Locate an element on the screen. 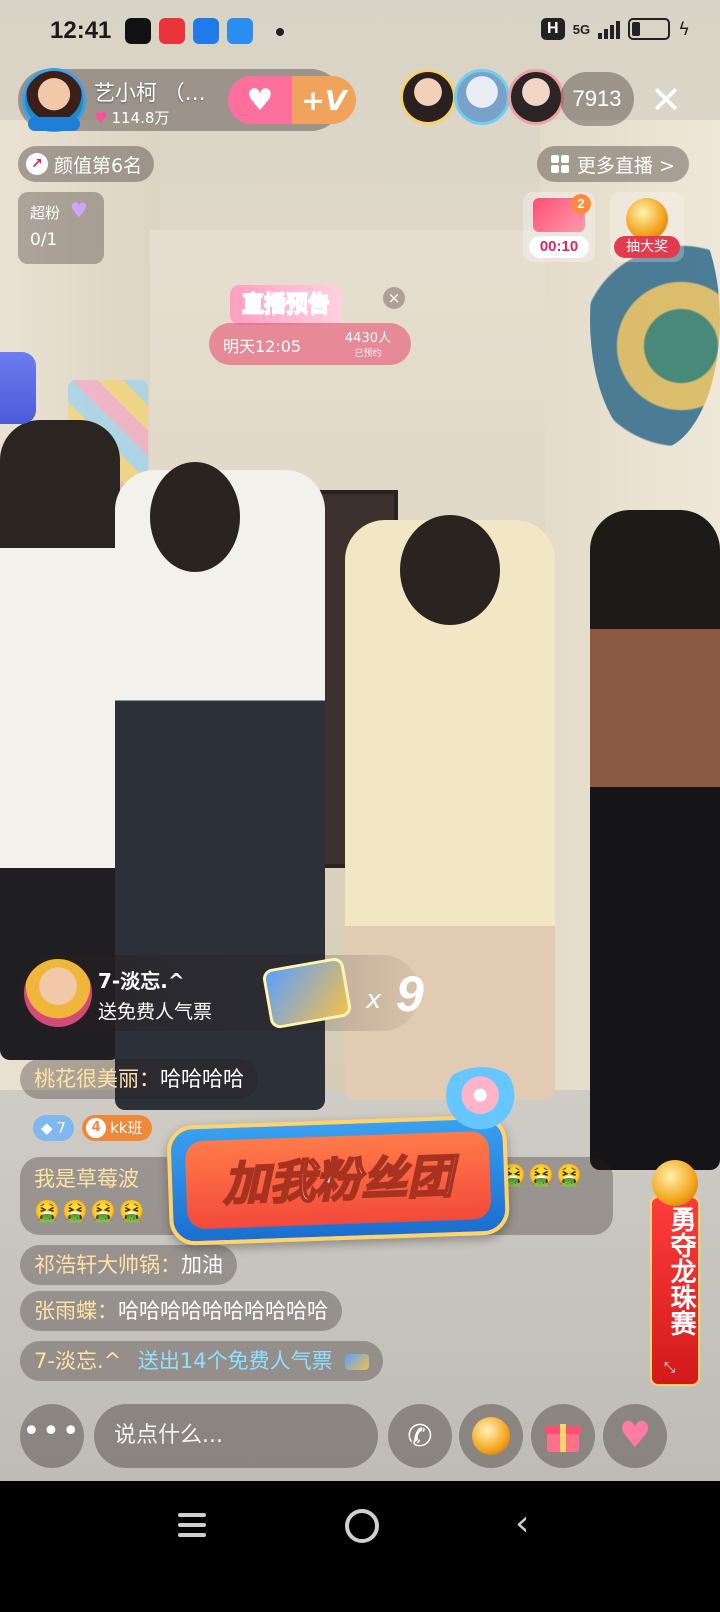 This screenshot has height=1612, width=720. app-icon is located at coordinates (240, 31).